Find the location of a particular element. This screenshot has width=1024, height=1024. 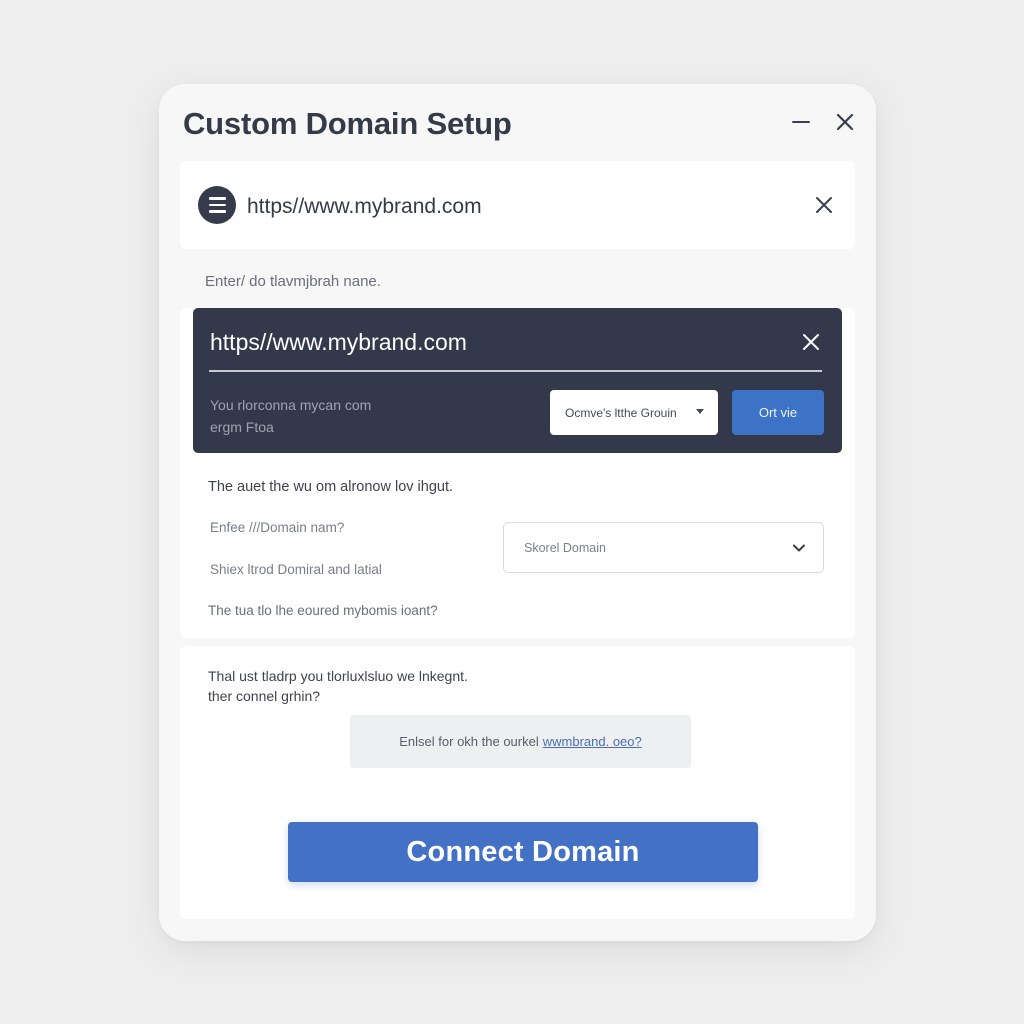

connect-description-line2: ther connel grhin? is located at coordinates (264, 696).